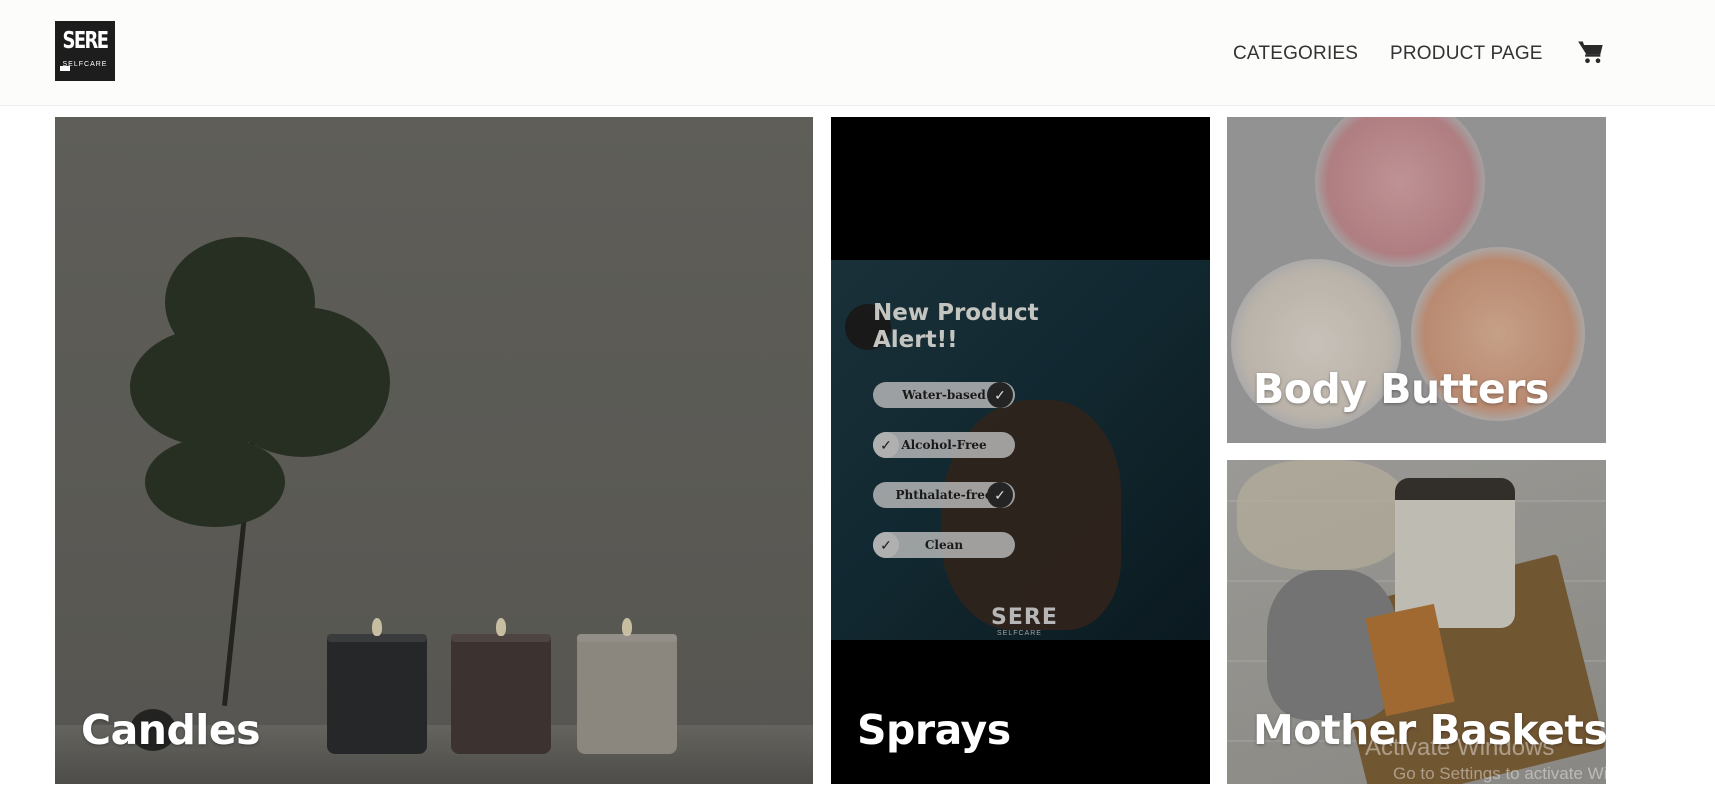  I want to click on shopping-cart-icon, so click(1591, 52).